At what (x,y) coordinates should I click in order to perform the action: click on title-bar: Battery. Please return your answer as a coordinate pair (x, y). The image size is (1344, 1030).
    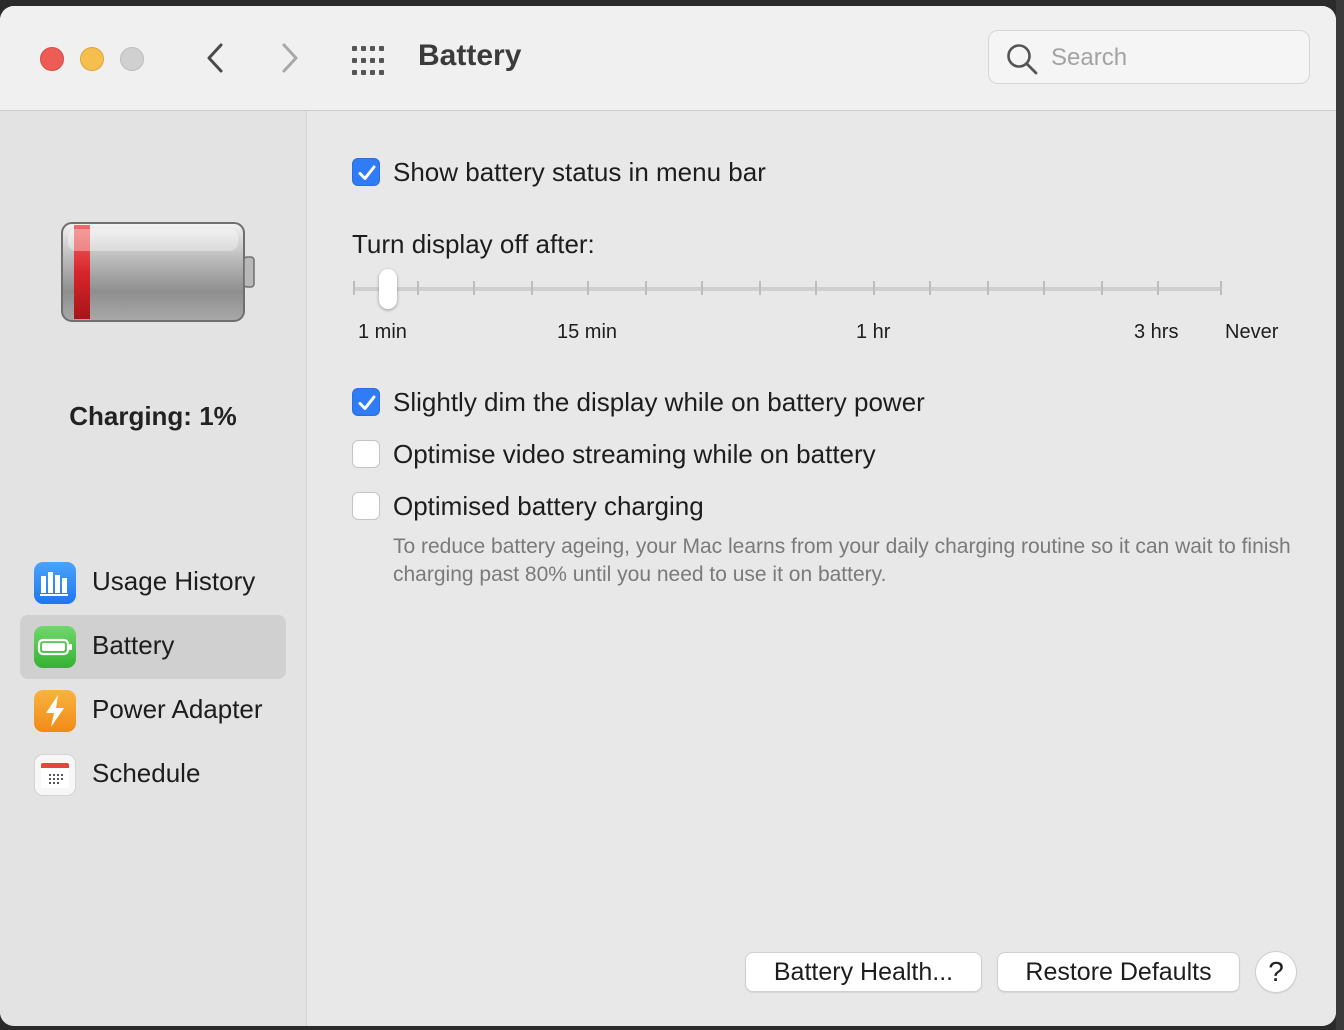
    Looking at the image, I should click on (668, 58).